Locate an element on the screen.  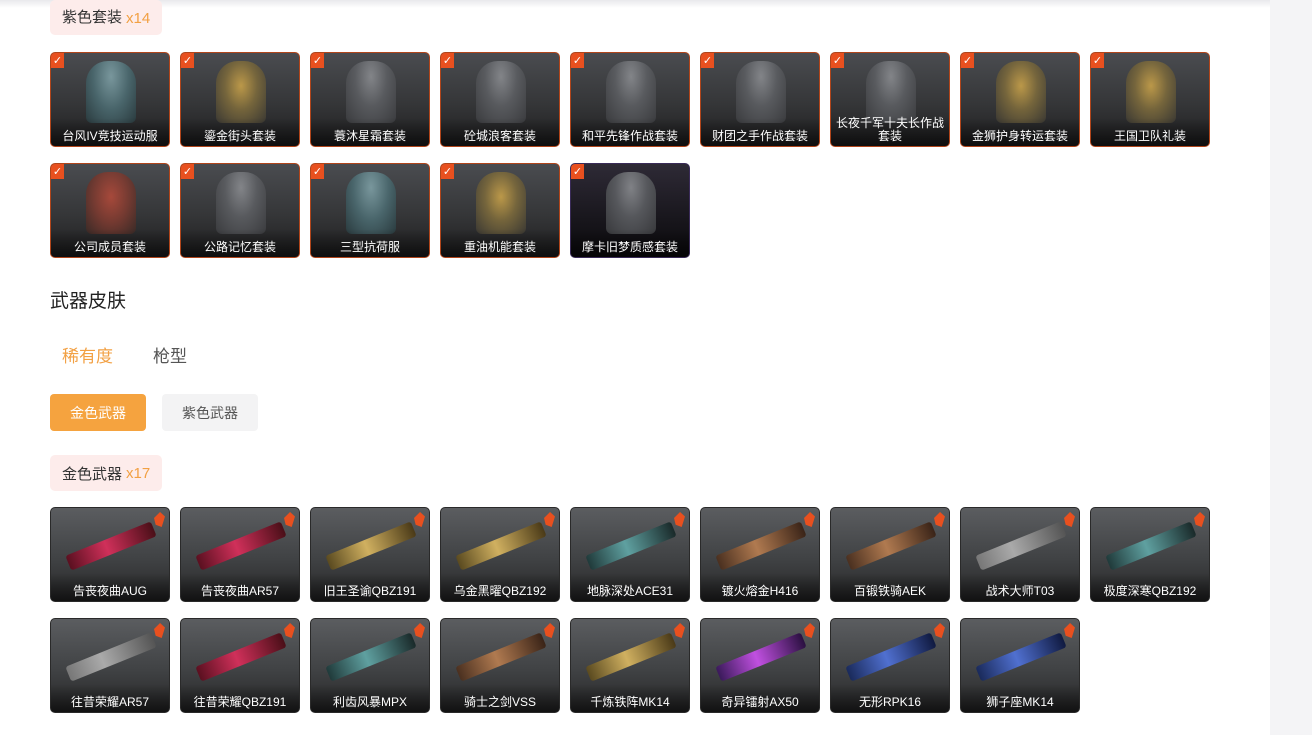
suit-card: ✓ 重油机能套装 is located at coordinates (500, 210).